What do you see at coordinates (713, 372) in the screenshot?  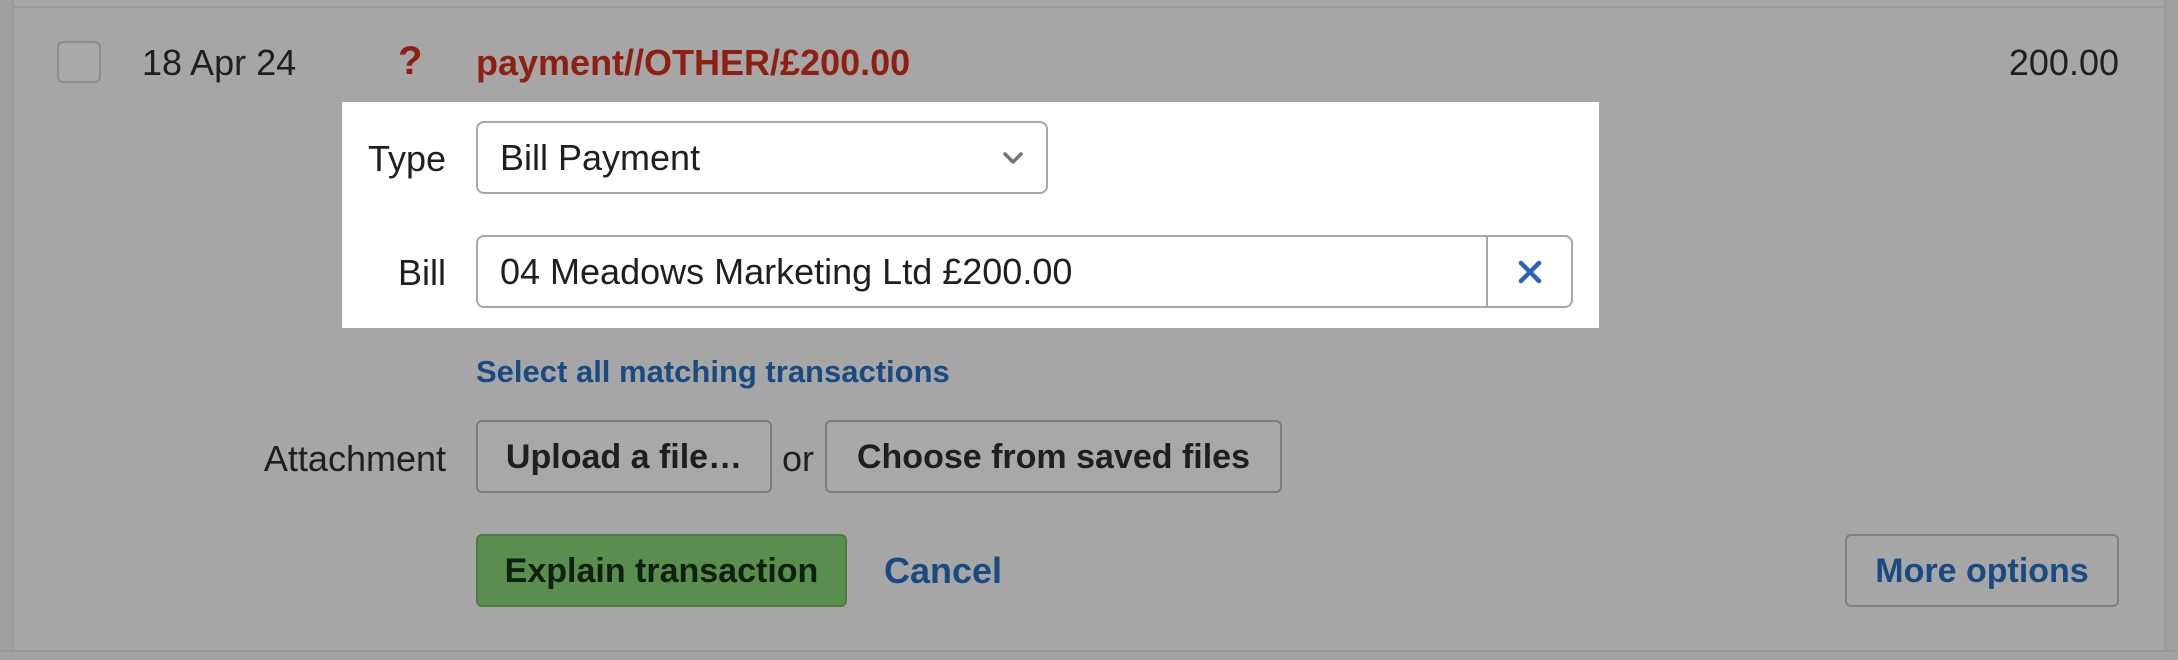 I see `select-all-matching-link: Select all matching transactions` at bounding box center [713, 372].